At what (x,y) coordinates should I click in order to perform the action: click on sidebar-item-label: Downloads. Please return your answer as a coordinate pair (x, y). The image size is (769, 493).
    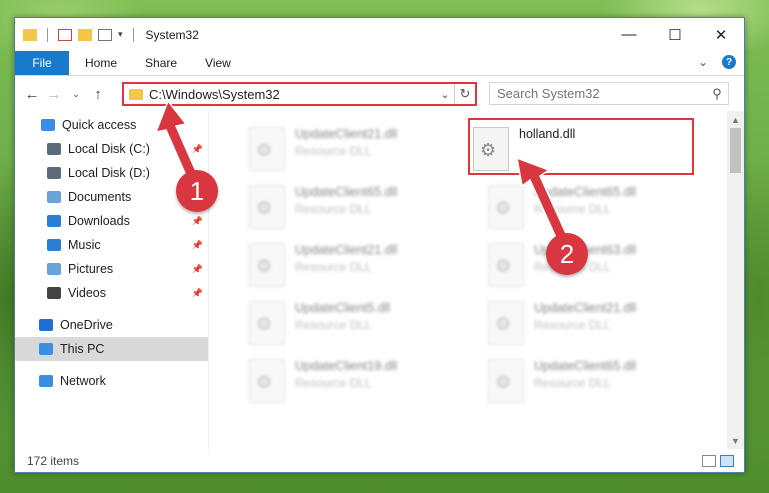
    Looking at the image, I should click on (99, 221).